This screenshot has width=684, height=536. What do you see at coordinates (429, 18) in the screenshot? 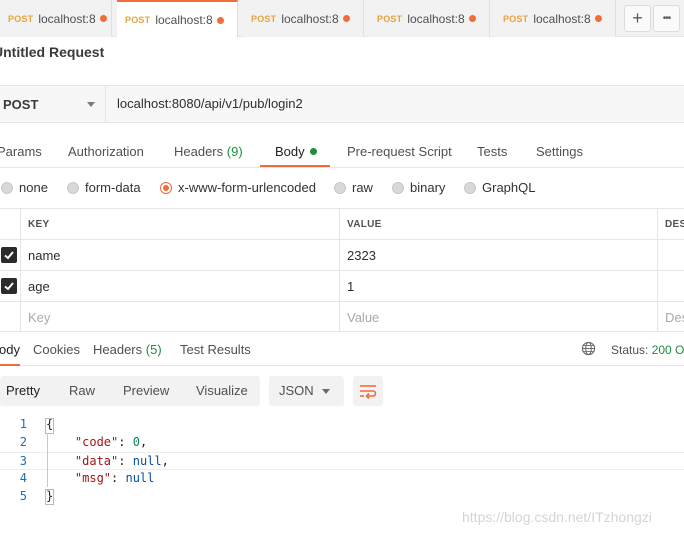
I see `request-tab-4: POST localhost:8` at bounding box center [429, 18].